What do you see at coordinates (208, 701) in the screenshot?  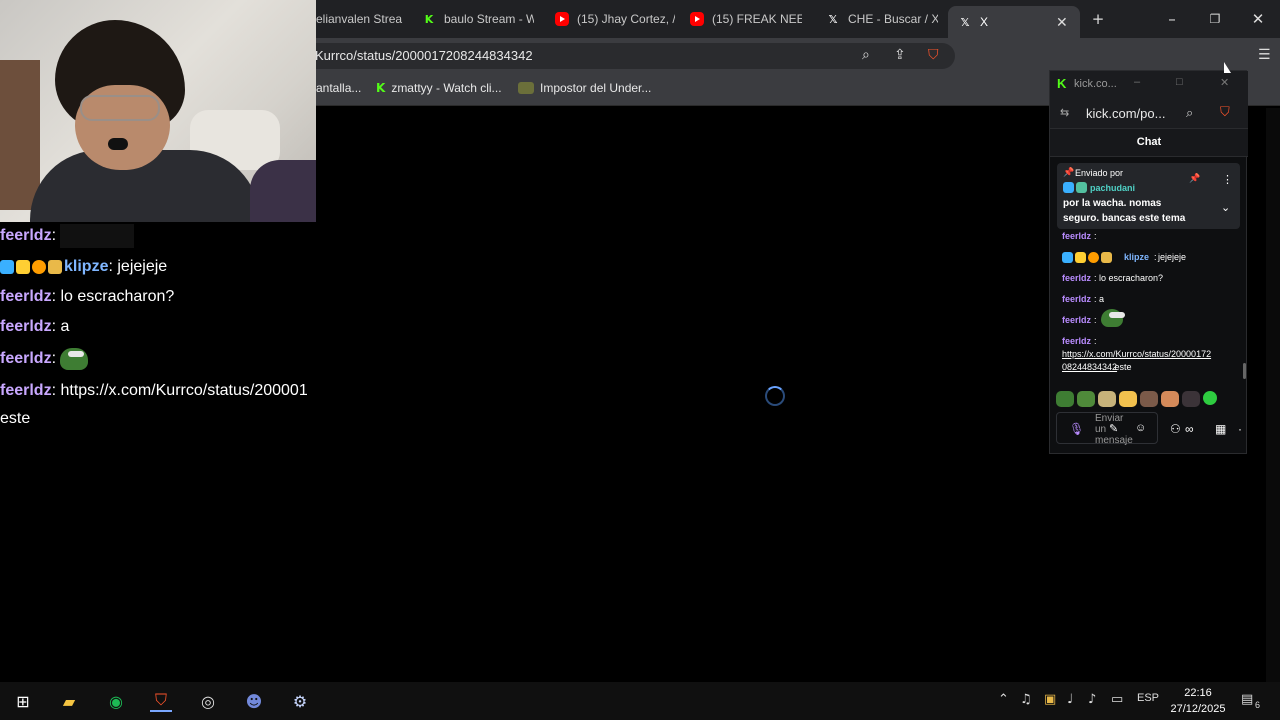 I see `obs-icon: ◎` at bounding box center [208, 701].